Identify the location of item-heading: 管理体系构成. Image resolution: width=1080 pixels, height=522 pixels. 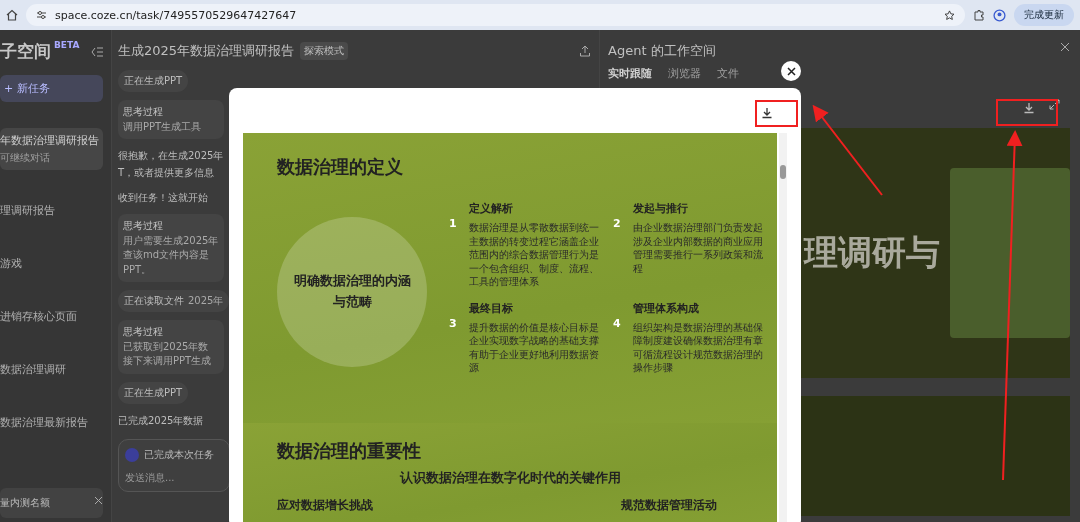
(666, 308).